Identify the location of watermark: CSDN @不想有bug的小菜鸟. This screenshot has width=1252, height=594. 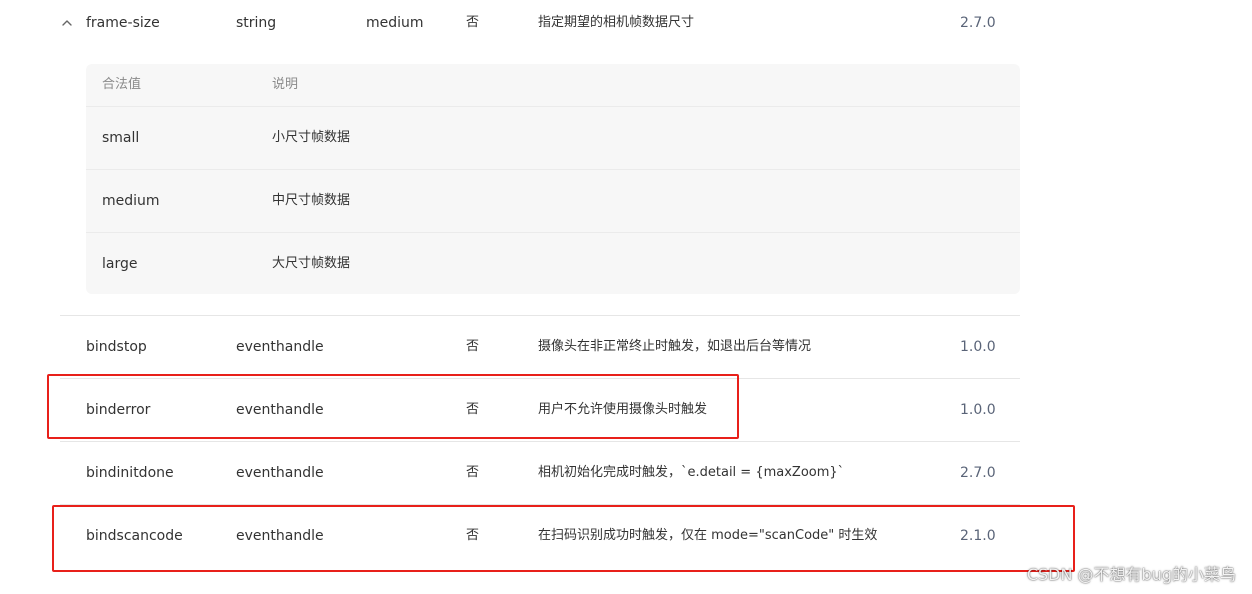
(1131, 574).